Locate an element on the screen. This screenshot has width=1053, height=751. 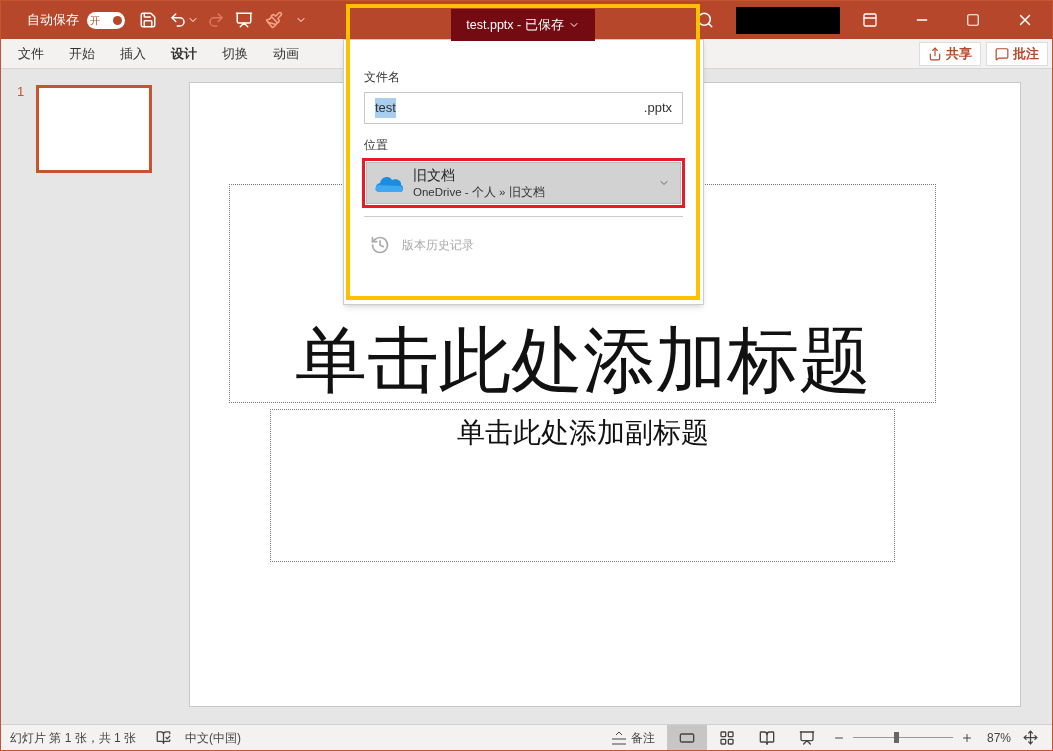
view-button is located at coordinates (686, 737).